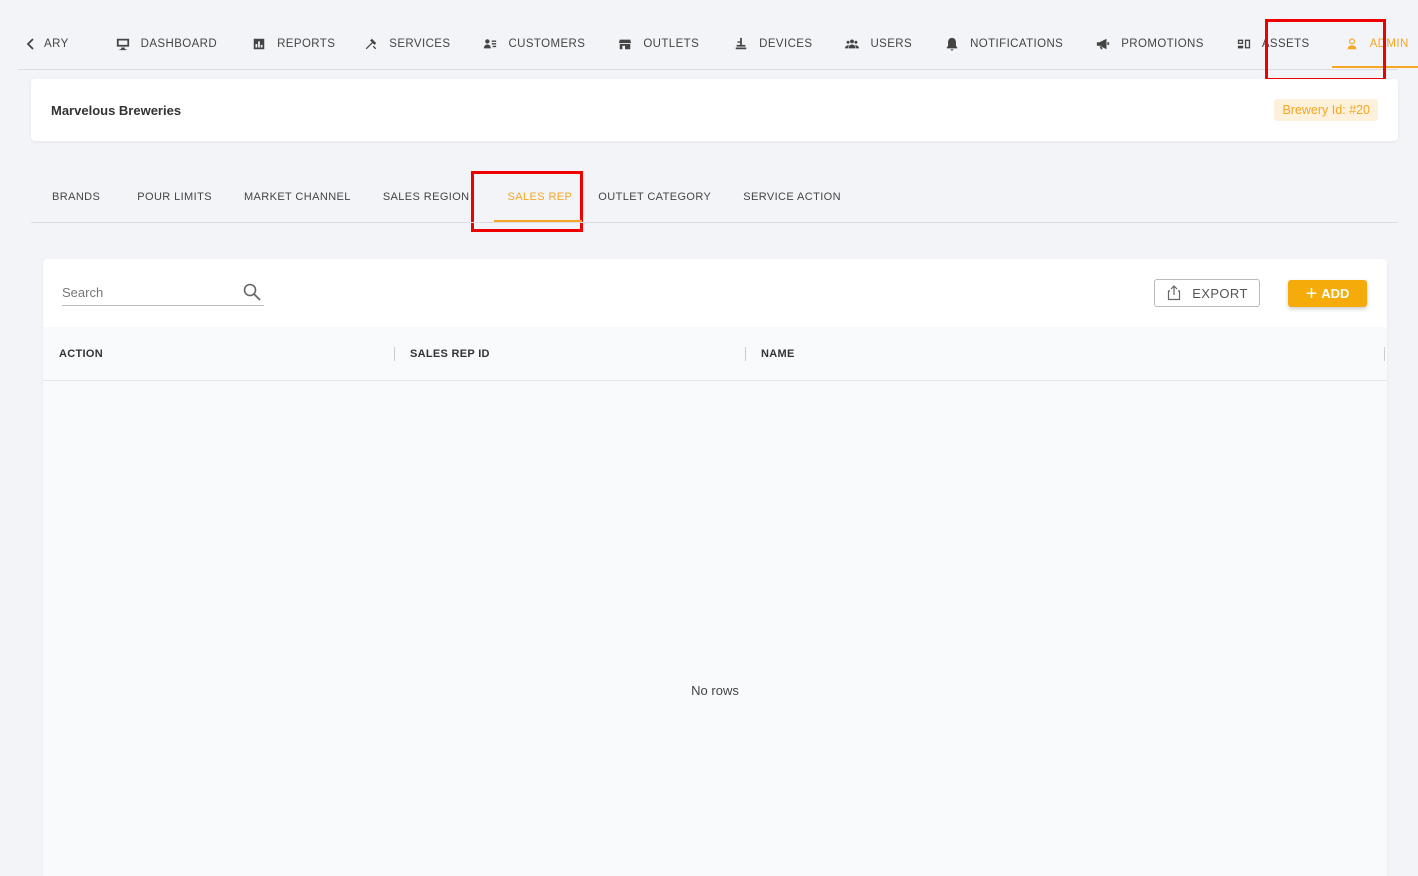 The width and height of the screenshot is (1418, 876). What do you see at coordinates (81, 354) in the screenshot?
I see `column-header-action: ACTION` at bounding box center [81, 354].